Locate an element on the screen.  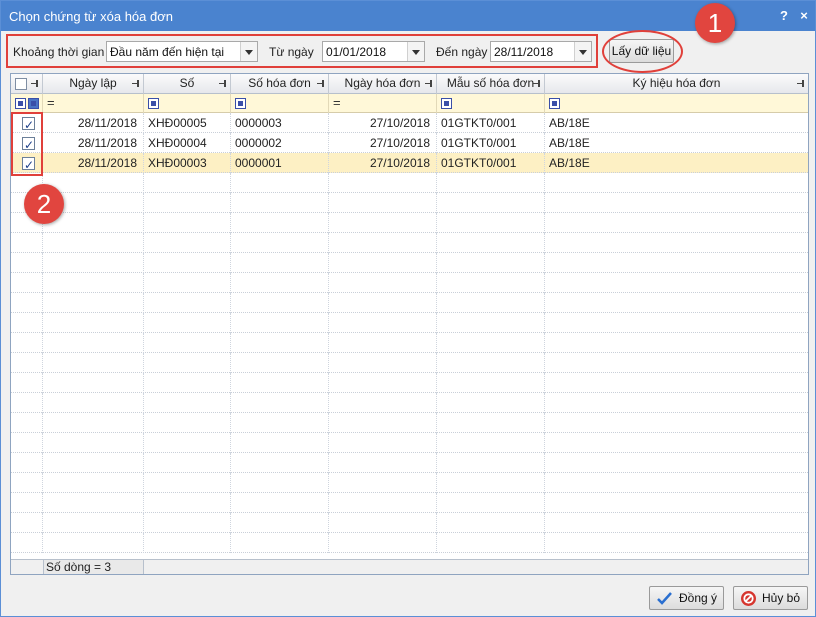
help-button: ? is located at coordinates (784, 15).